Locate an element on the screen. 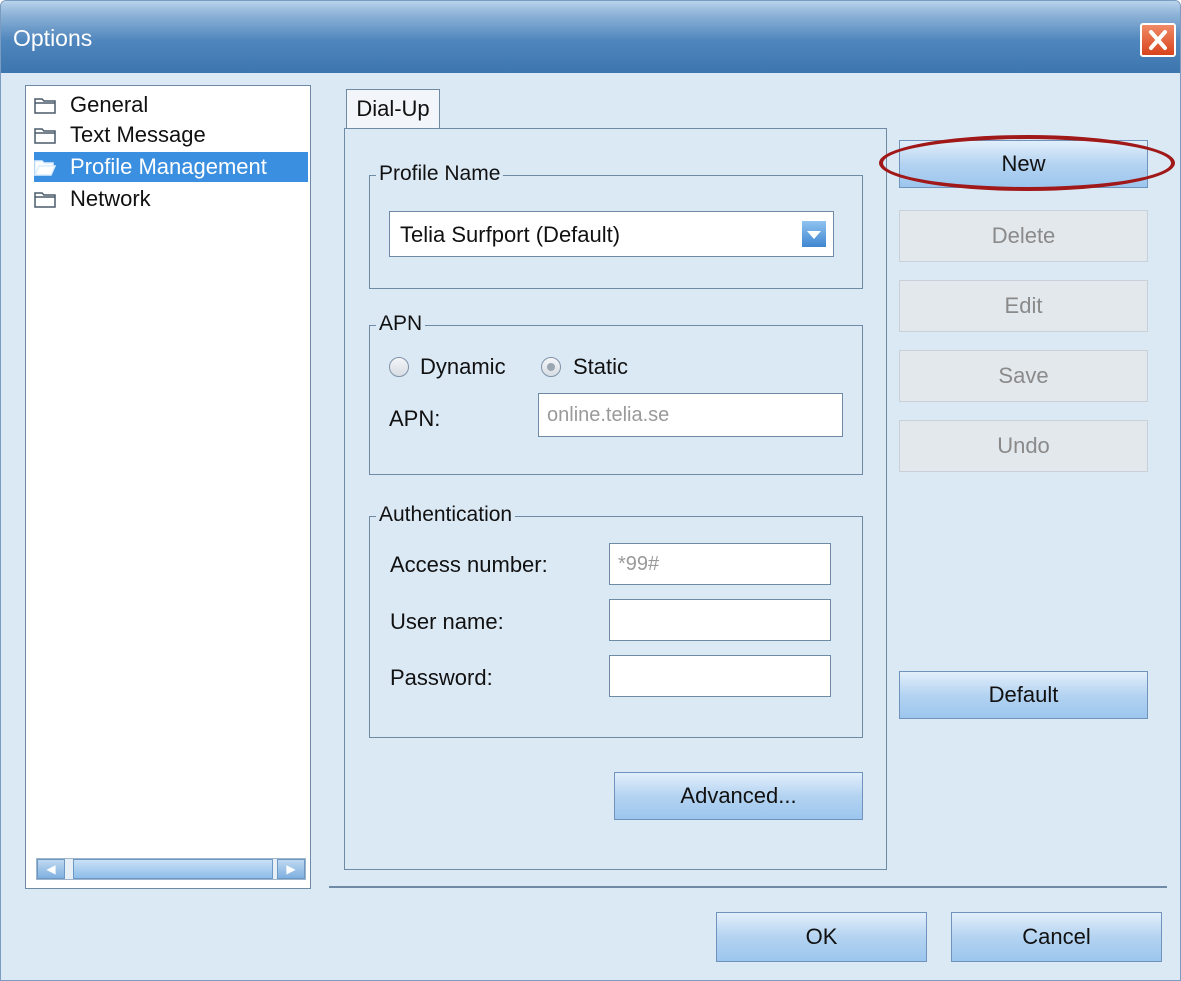  tree-item-label: Text Message is located at coordinates (138, 134).